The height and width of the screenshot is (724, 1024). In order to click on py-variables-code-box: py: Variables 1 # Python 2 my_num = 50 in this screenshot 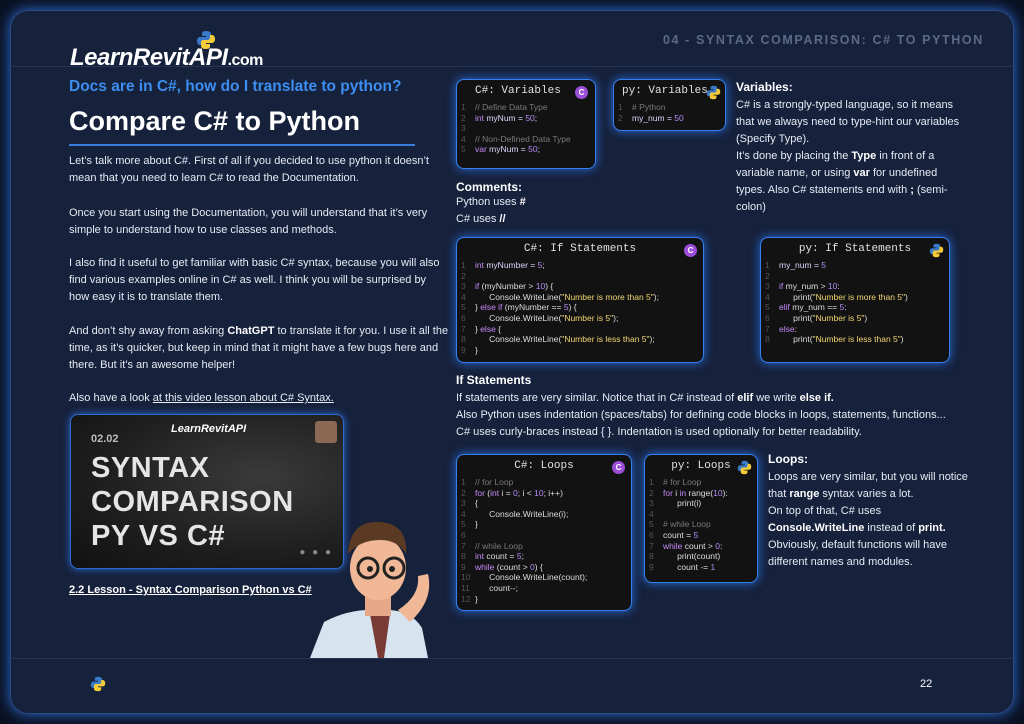, I will do `click(669, 105)`.